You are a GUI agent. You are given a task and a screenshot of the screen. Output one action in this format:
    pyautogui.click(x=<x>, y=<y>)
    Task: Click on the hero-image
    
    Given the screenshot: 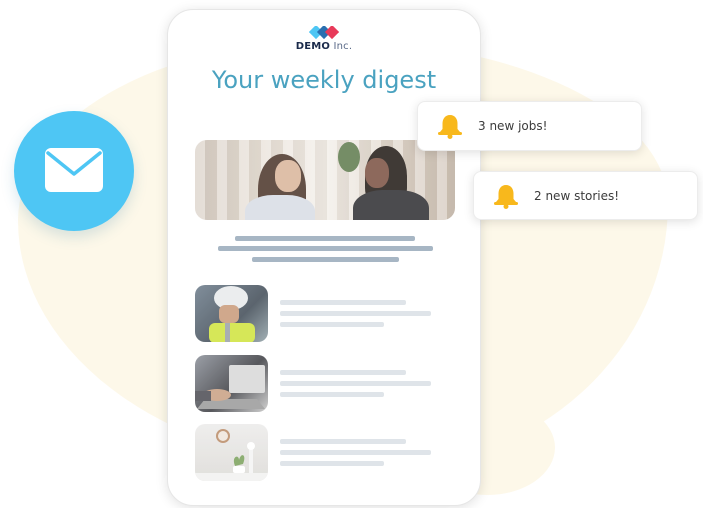 What is the action you would take?
    pyautogui.click(x=325, y=180)
    